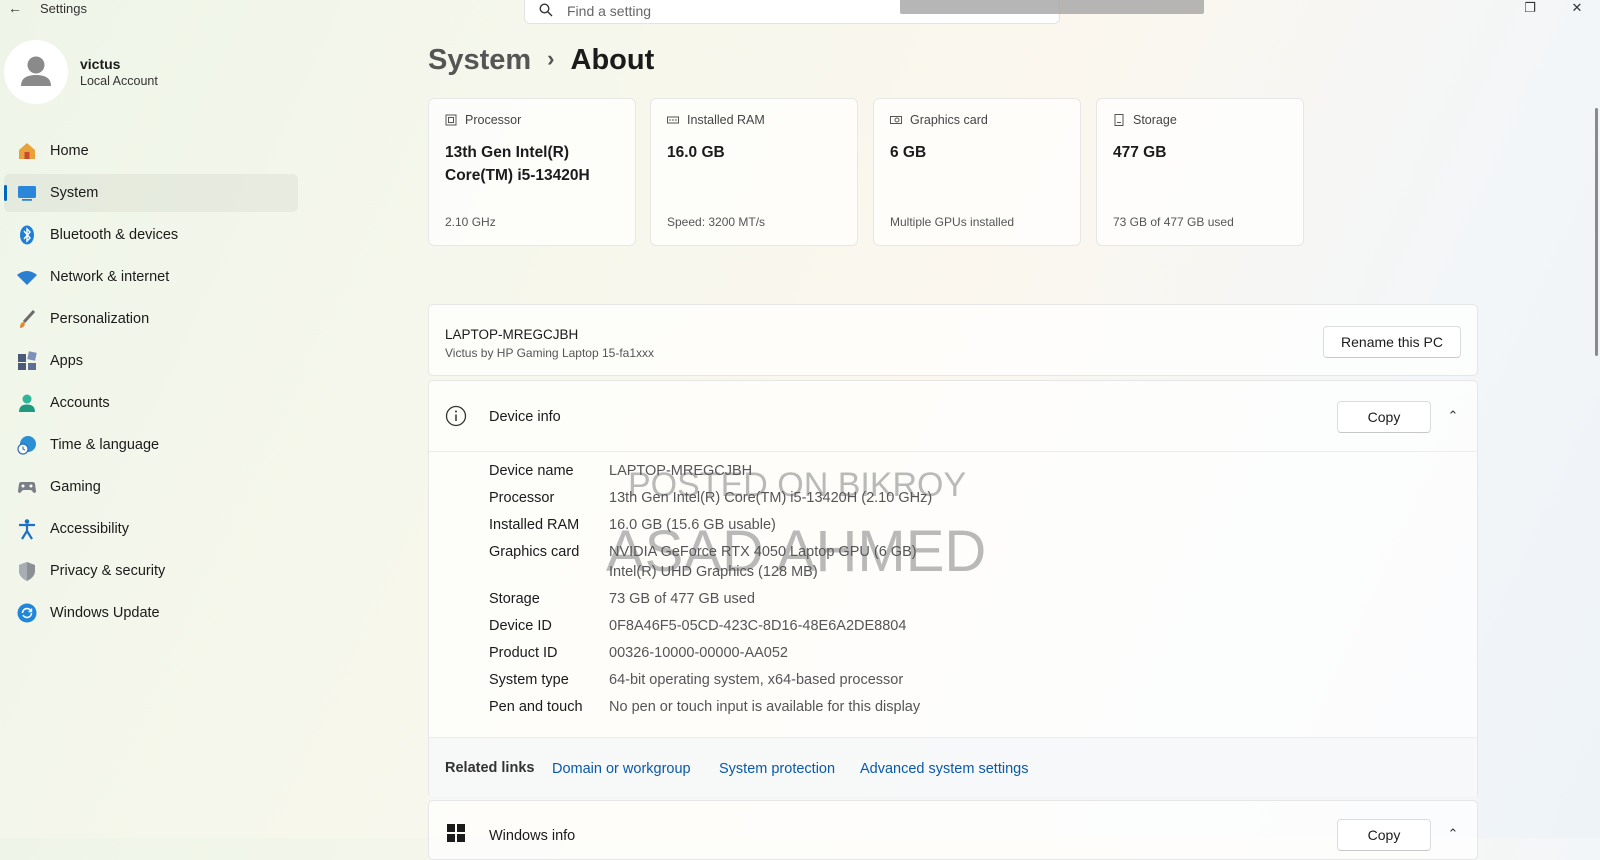 The width and height of the screenshot is (1600, 860). Describe the element at coordinates (75, 487) in the screenshot. I see `sidebar-item-label: Gaming` at that location.